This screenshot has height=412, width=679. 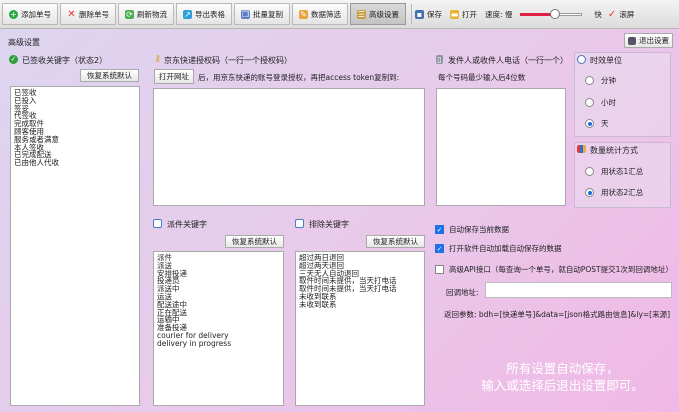 What do you see at coordinates (109, 75) in the screenshot?
I see `signed-reset-button: 恢复系统默认` at bounding box center [109, 75].